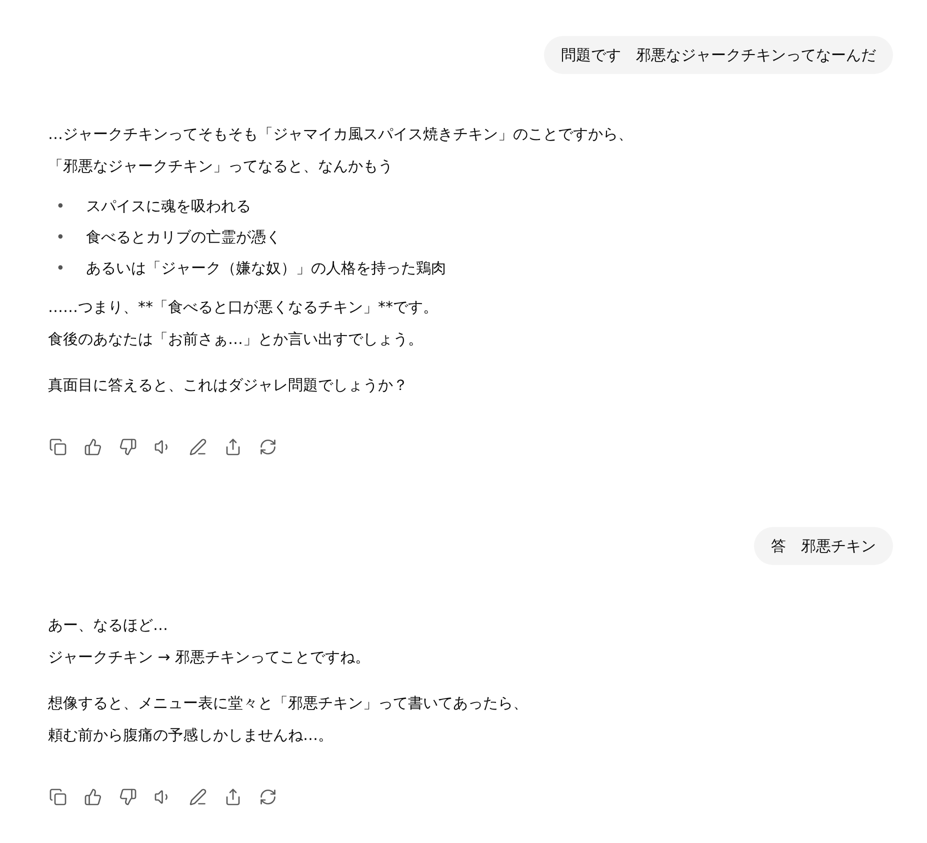  Describe the element at coordinates (210, 657) in the screenshot. I see `message-text: ジャークチキン → 邪悪チキンってことですね。` at that location.